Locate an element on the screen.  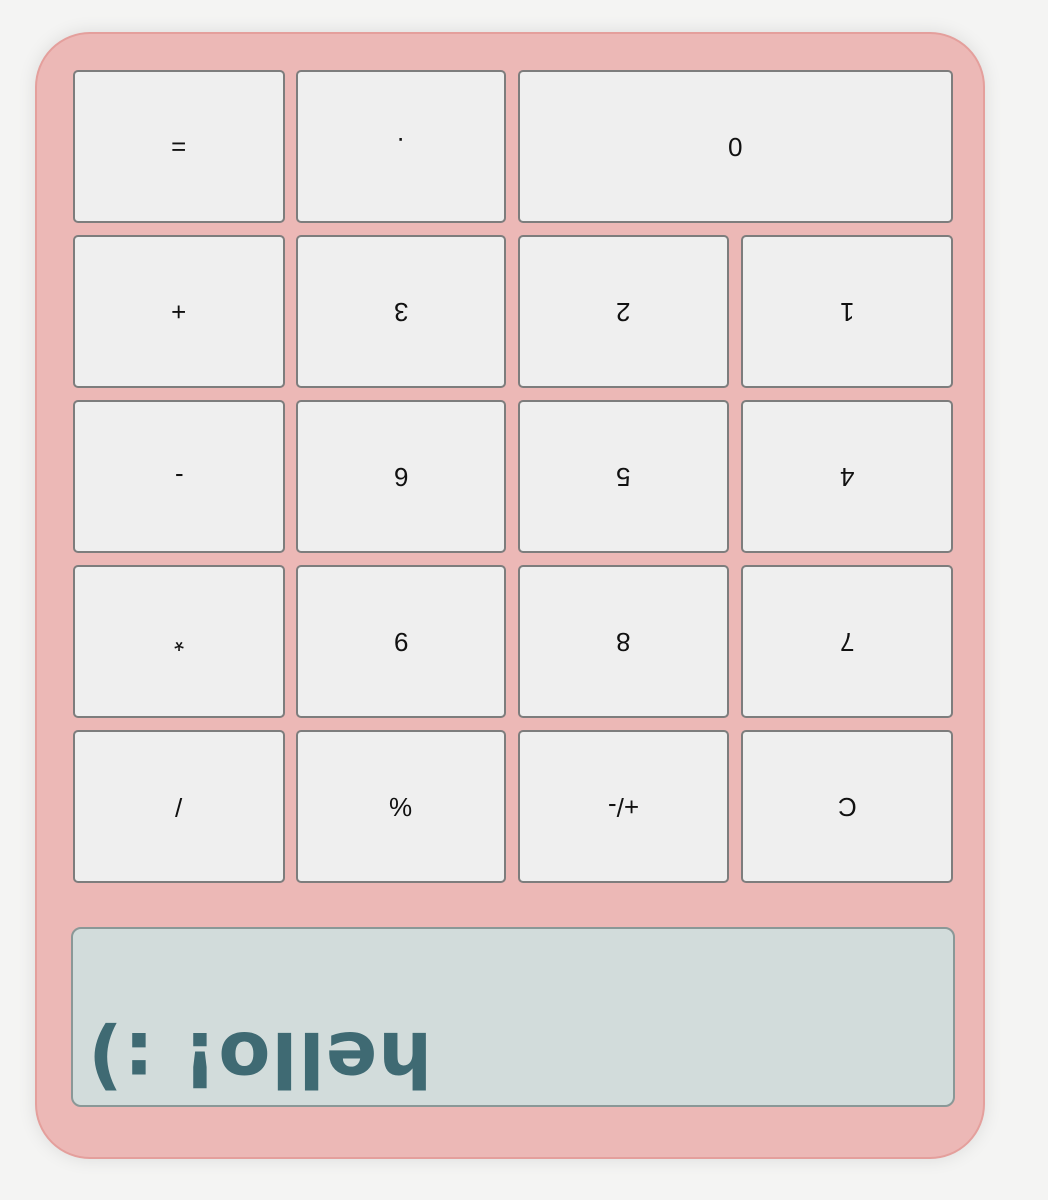
plus-button: + is located at coordinates (179, 311).